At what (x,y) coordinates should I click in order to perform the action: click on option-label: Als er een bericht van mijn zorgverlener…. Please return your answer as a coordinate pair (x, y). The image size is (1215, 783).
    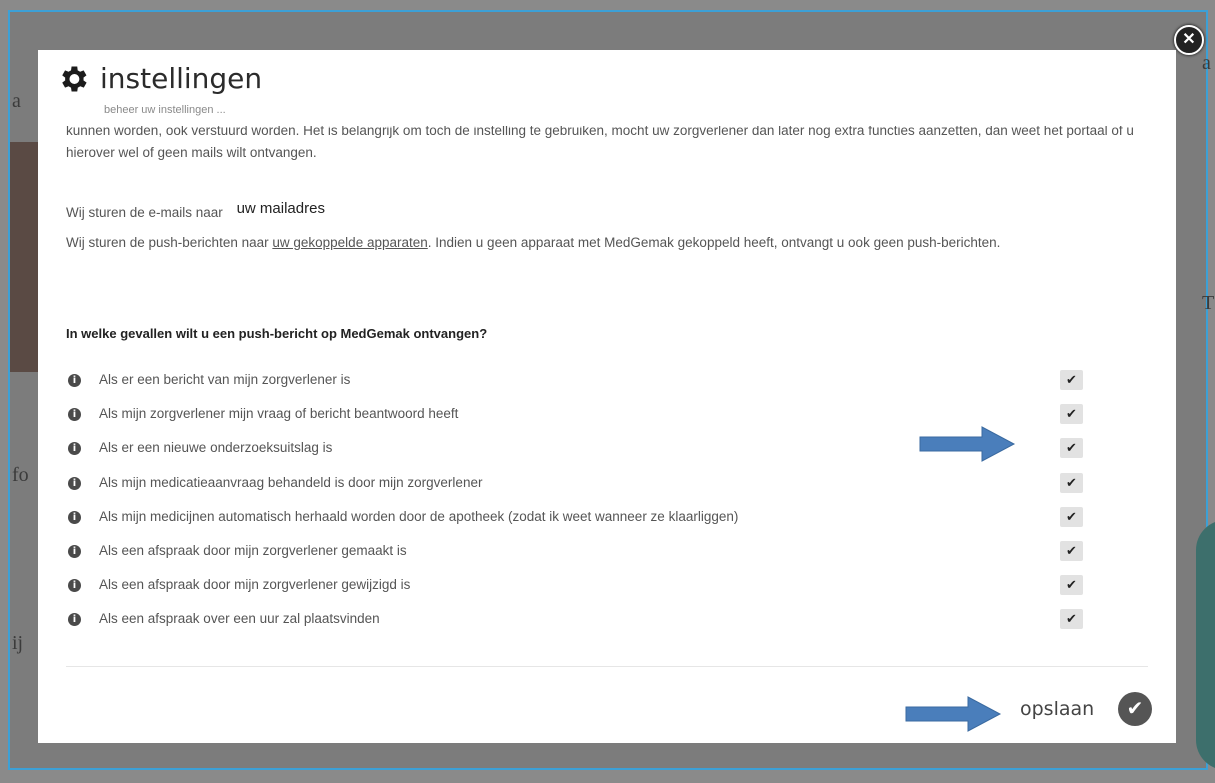
    Looking at the image, I should click on (225, 379).